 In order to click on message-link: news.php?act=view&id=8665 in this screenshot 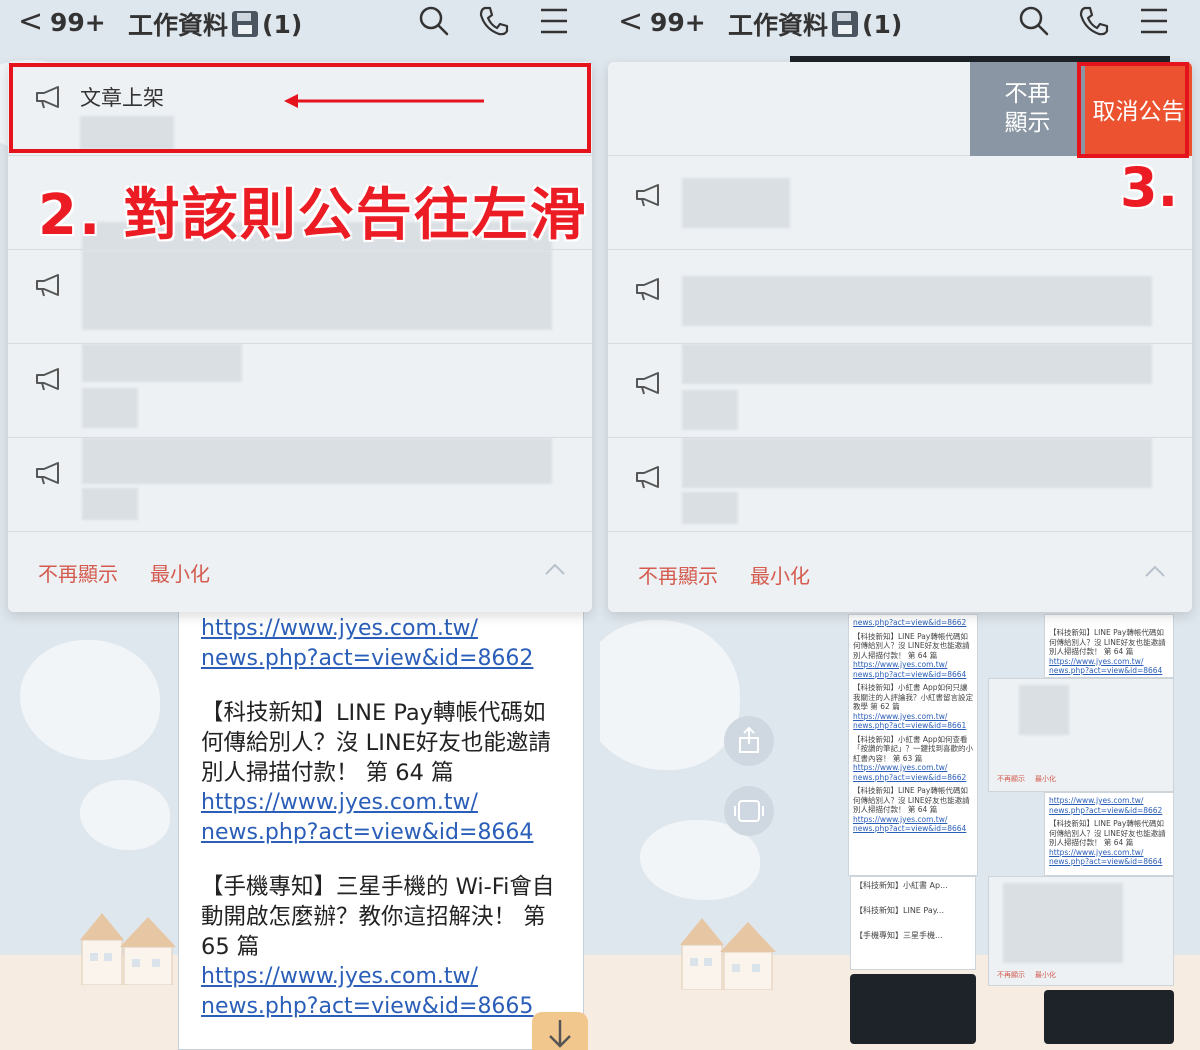, I will do `click(382, 1007)`.